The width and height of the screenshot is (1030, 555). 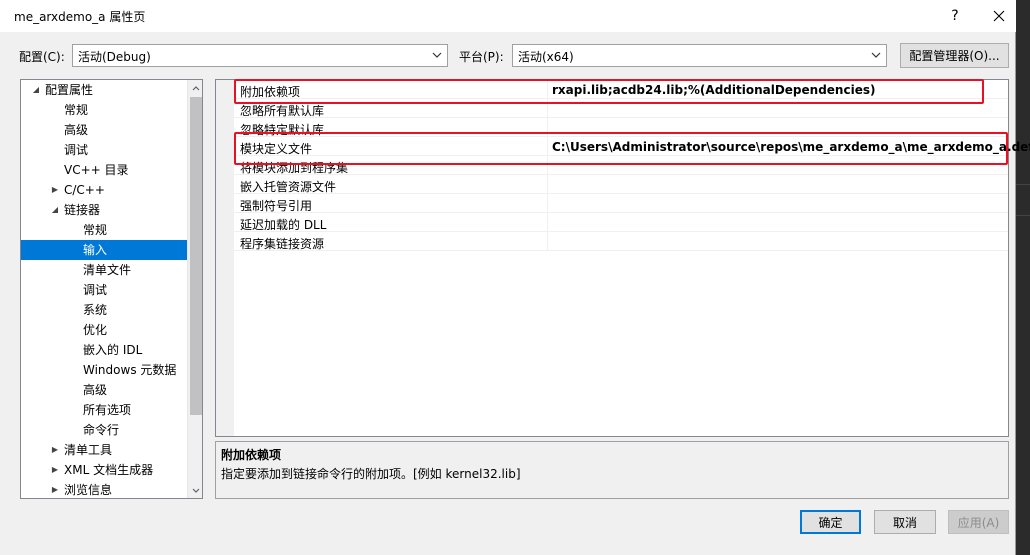 I want to click on description-panel: 附加依赖项 指定要添加到链接命令行的附加项。[例如 kernel32.lib], so click(x=612, y=470).